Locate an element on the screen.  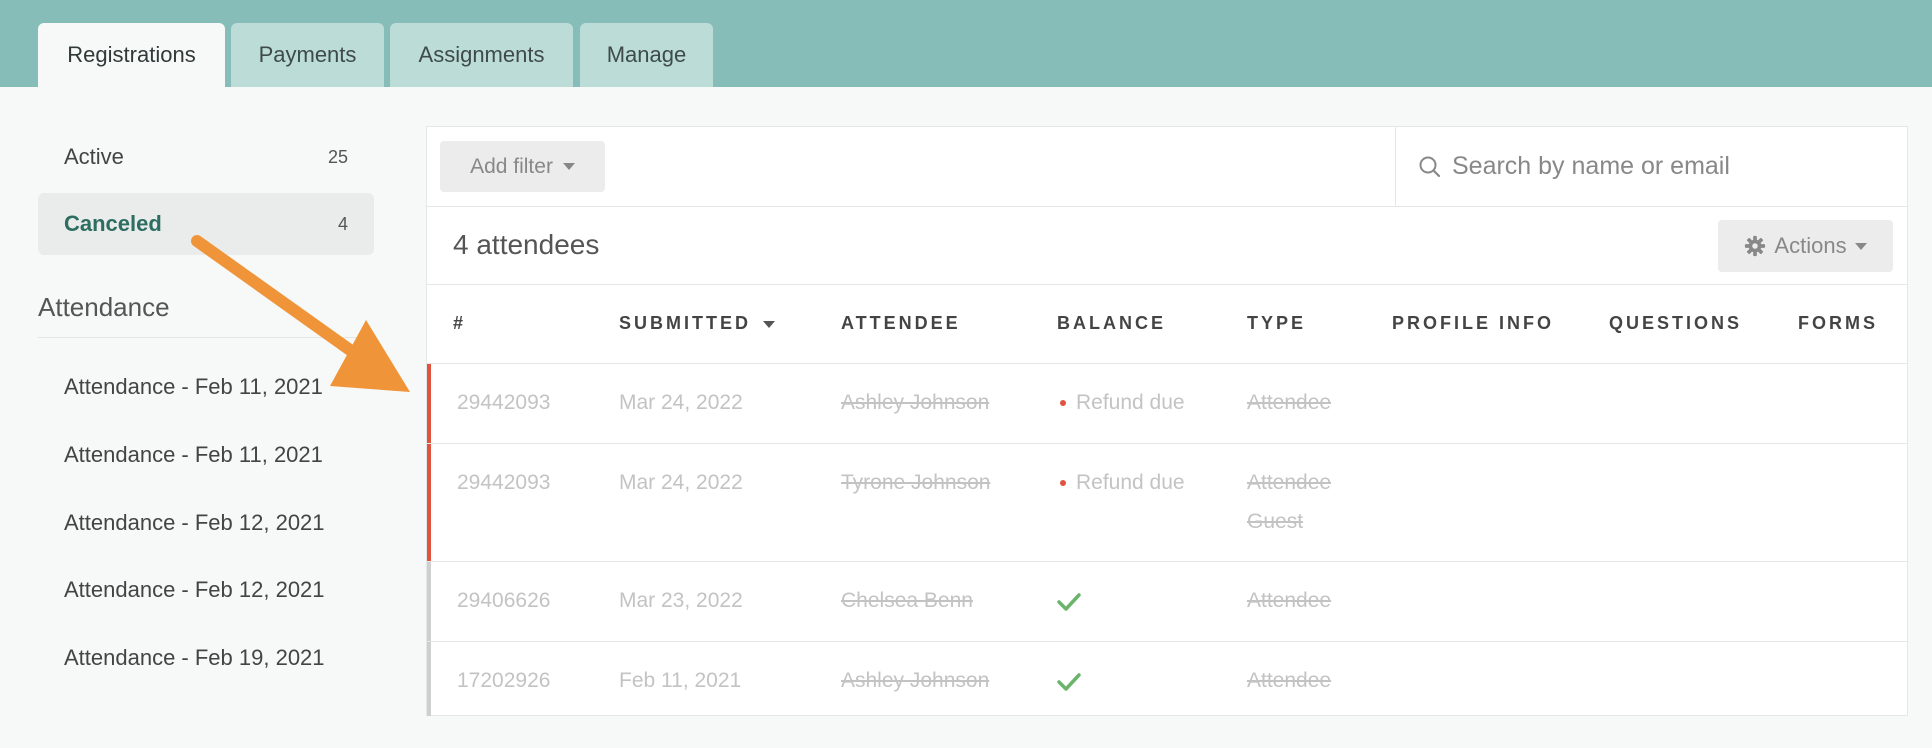
add-filter-button: Add filter is located at coordinates (522, 166).